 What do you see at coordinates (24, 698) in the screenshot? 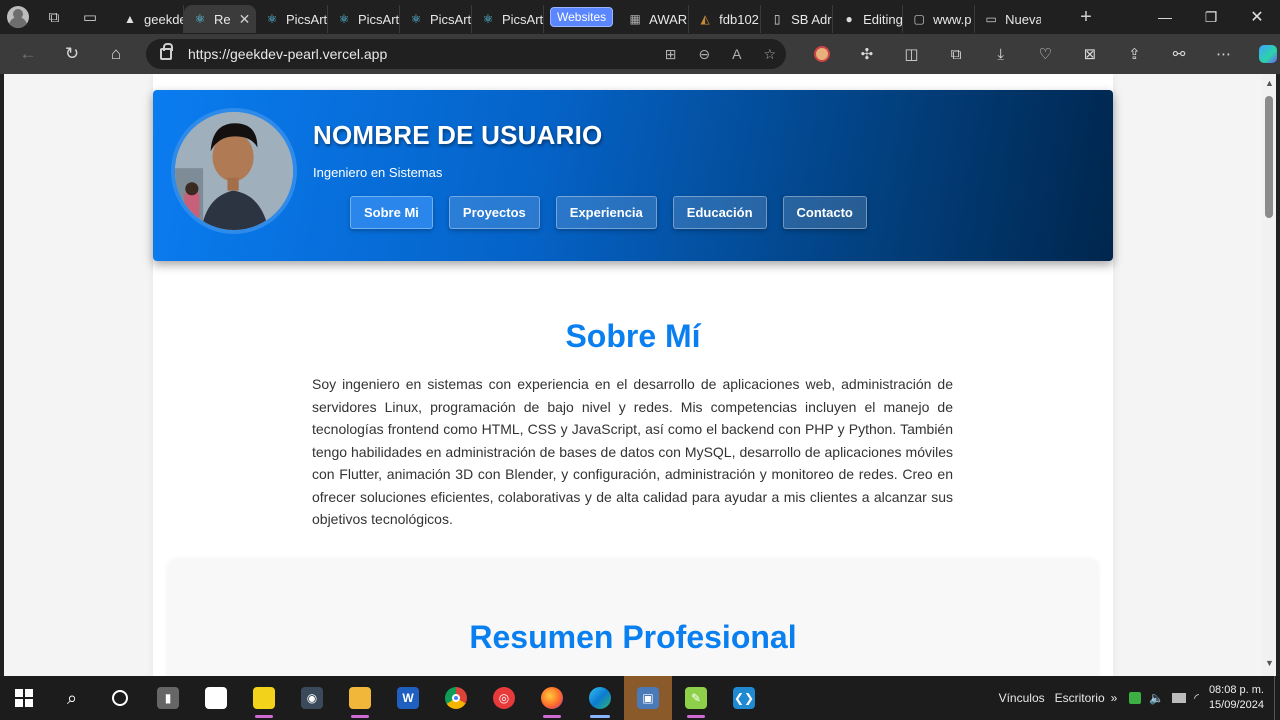
I see `start-button` at bounding box center [24, 698].